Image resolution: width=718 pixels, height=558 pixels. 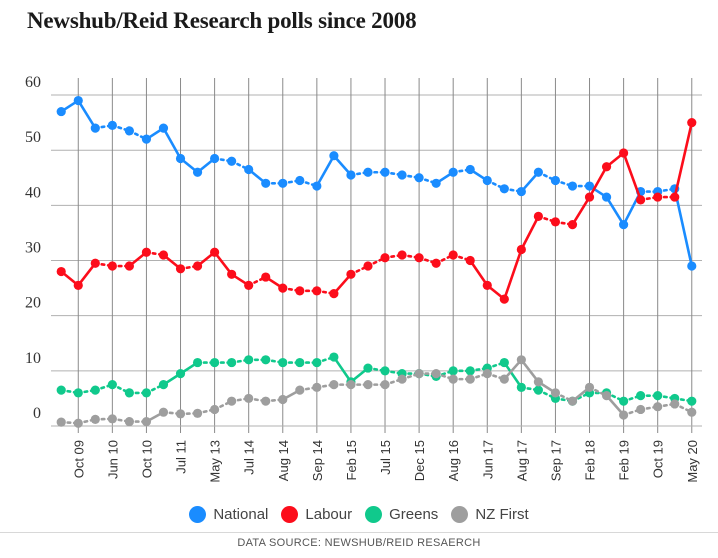 I want to click on y-axis-tick-label: 0, so click(x=37, y=413).